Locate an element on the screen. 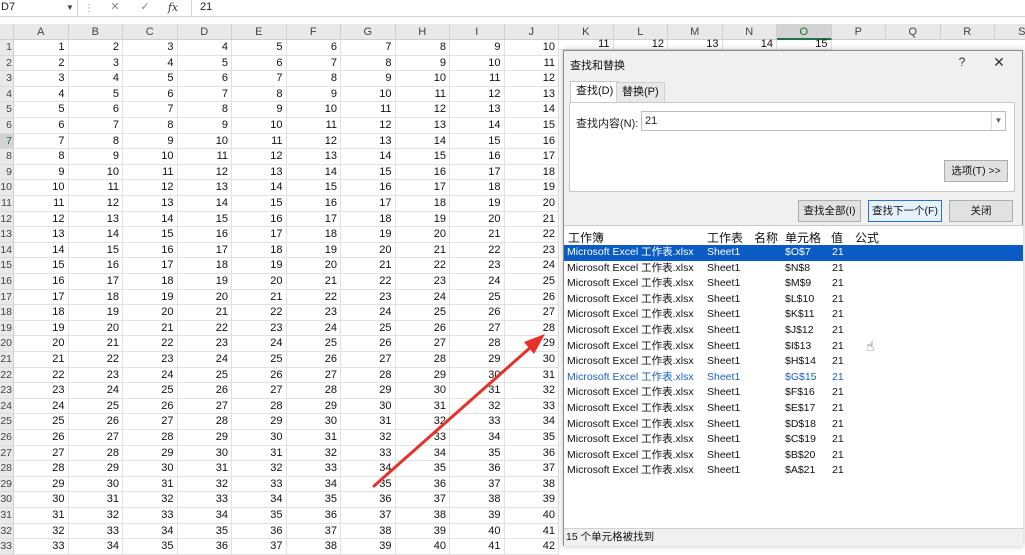  cell-g4: 10 is located at coordinates (368, 94).